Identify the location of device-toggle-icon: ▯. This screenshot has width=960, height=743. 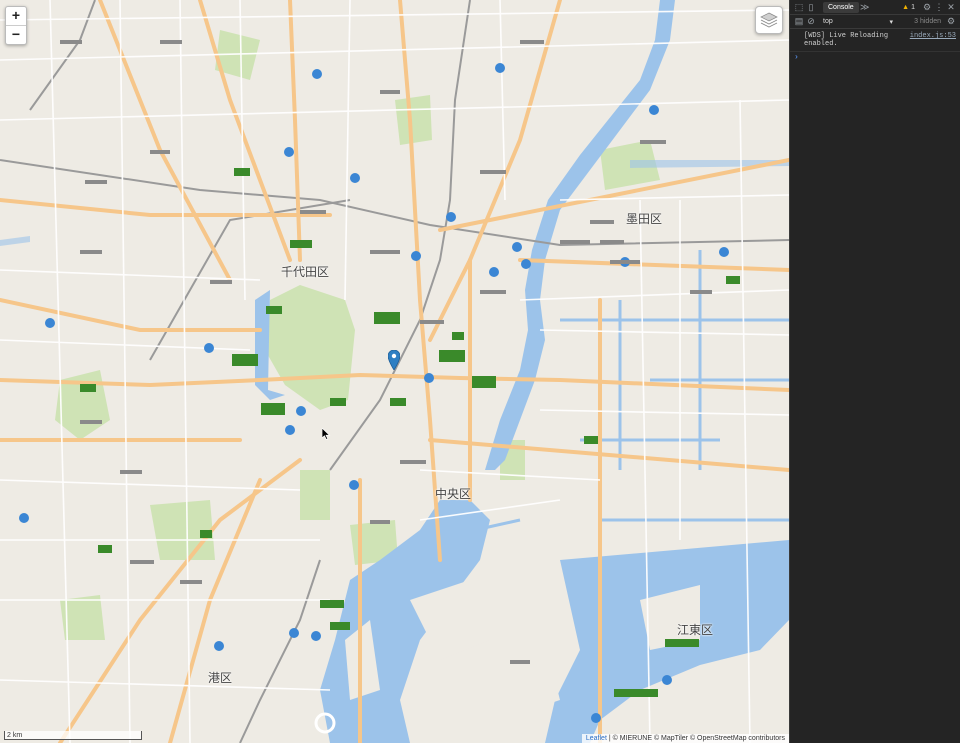
(811, 7).